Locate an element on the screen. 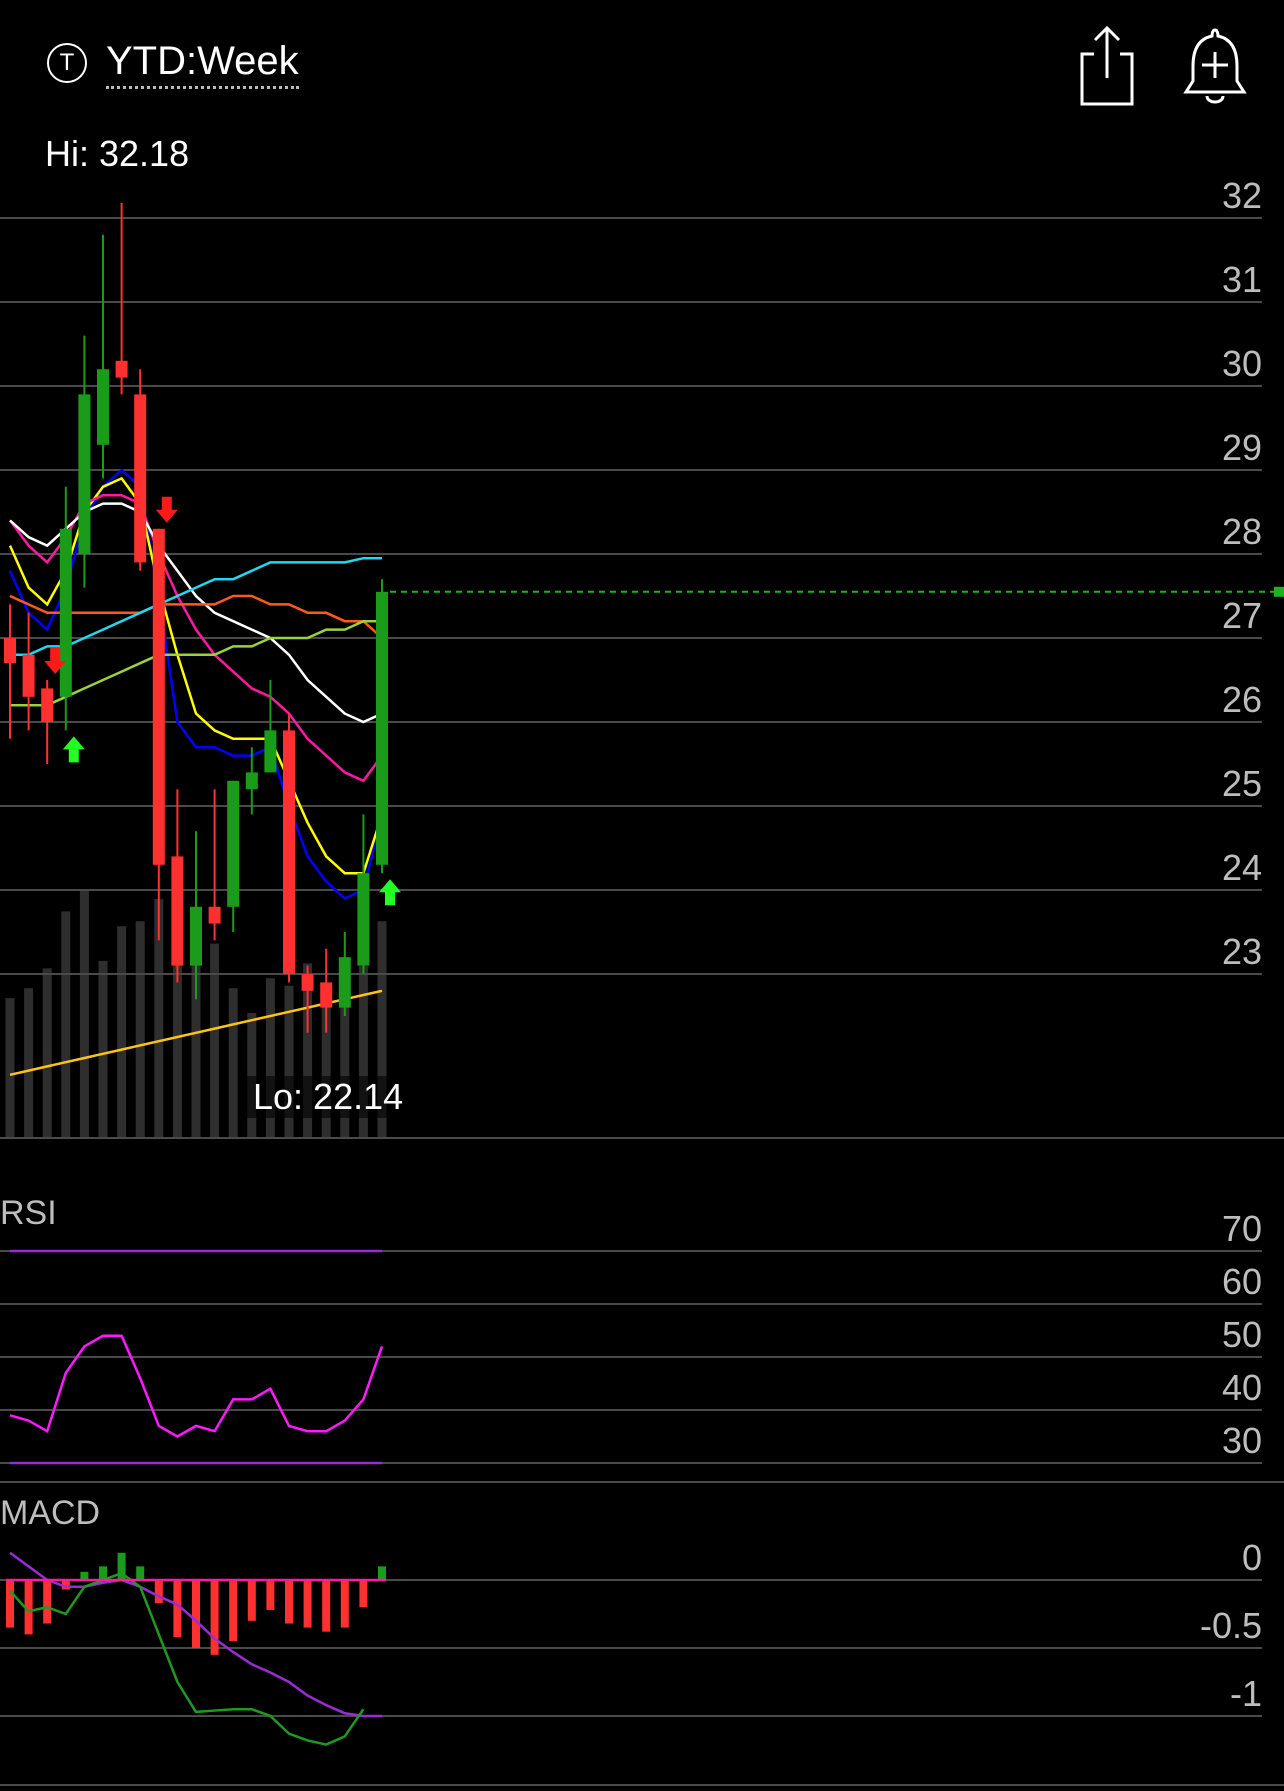  macd-tick-label: -0.5 is located at coordinates (1231, 1625).